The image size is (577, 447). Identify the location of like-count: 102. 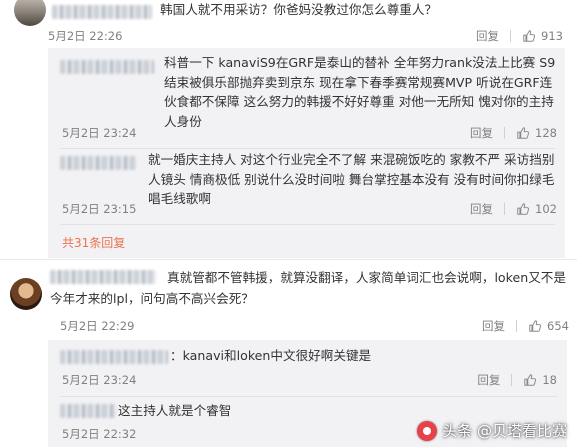
(546, 209).